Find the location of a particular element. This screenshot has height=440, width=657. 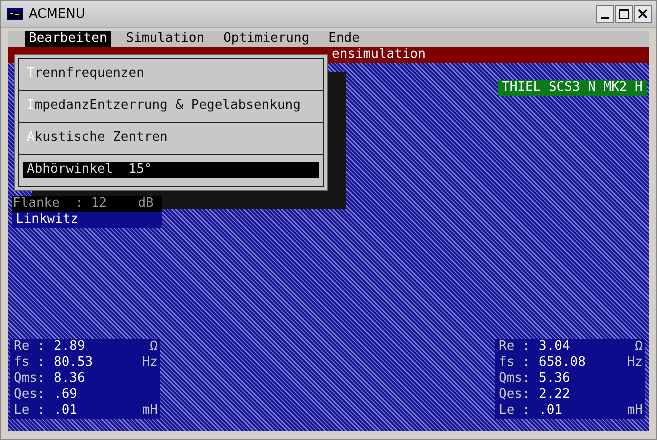

window-title: ACMENU is located at coordinates (57, 14).